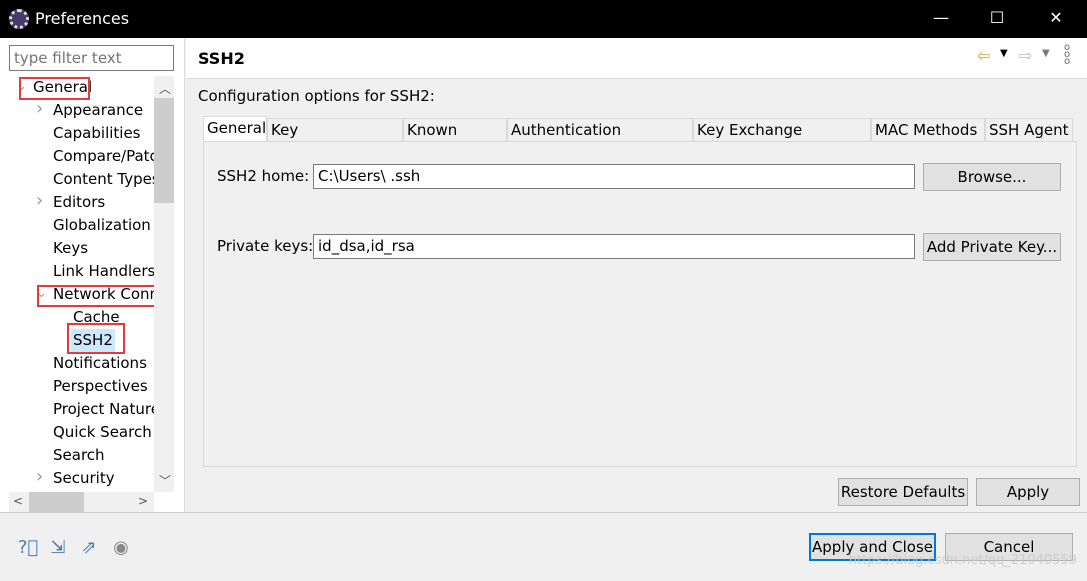 This screenshot has width=1087, height=581. Describe the element at coordinates (121, 548) in the screenshot. I see `record-icon: ◉` at that location.